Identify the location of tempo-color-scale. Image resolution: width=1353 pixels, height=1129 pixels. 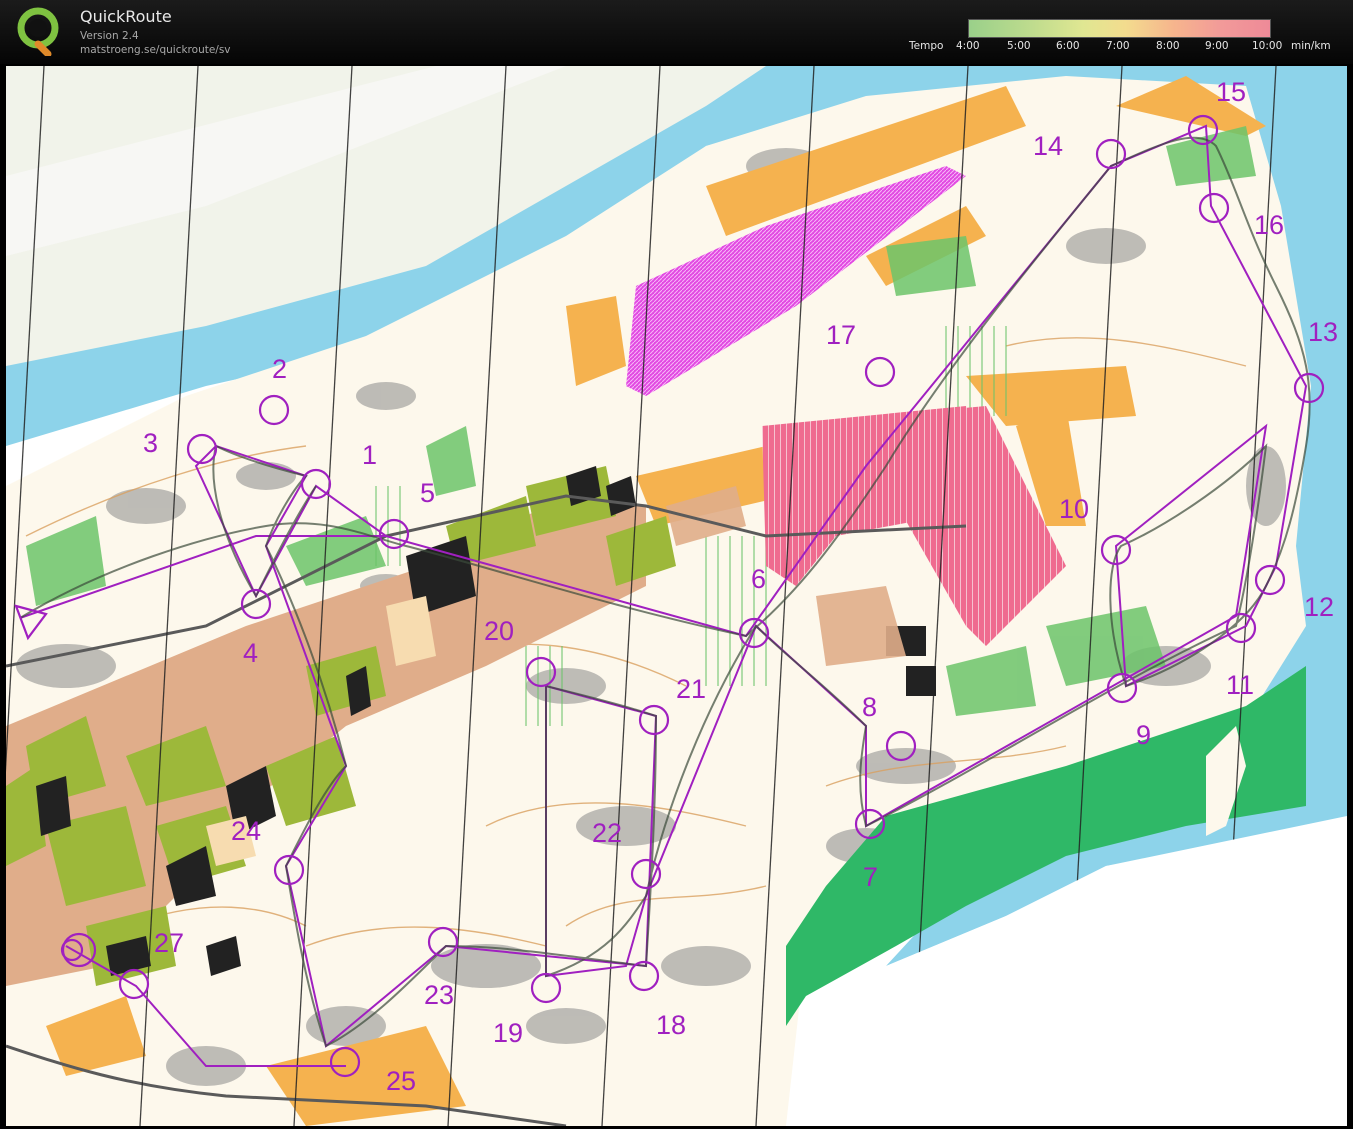
(1119, 28).